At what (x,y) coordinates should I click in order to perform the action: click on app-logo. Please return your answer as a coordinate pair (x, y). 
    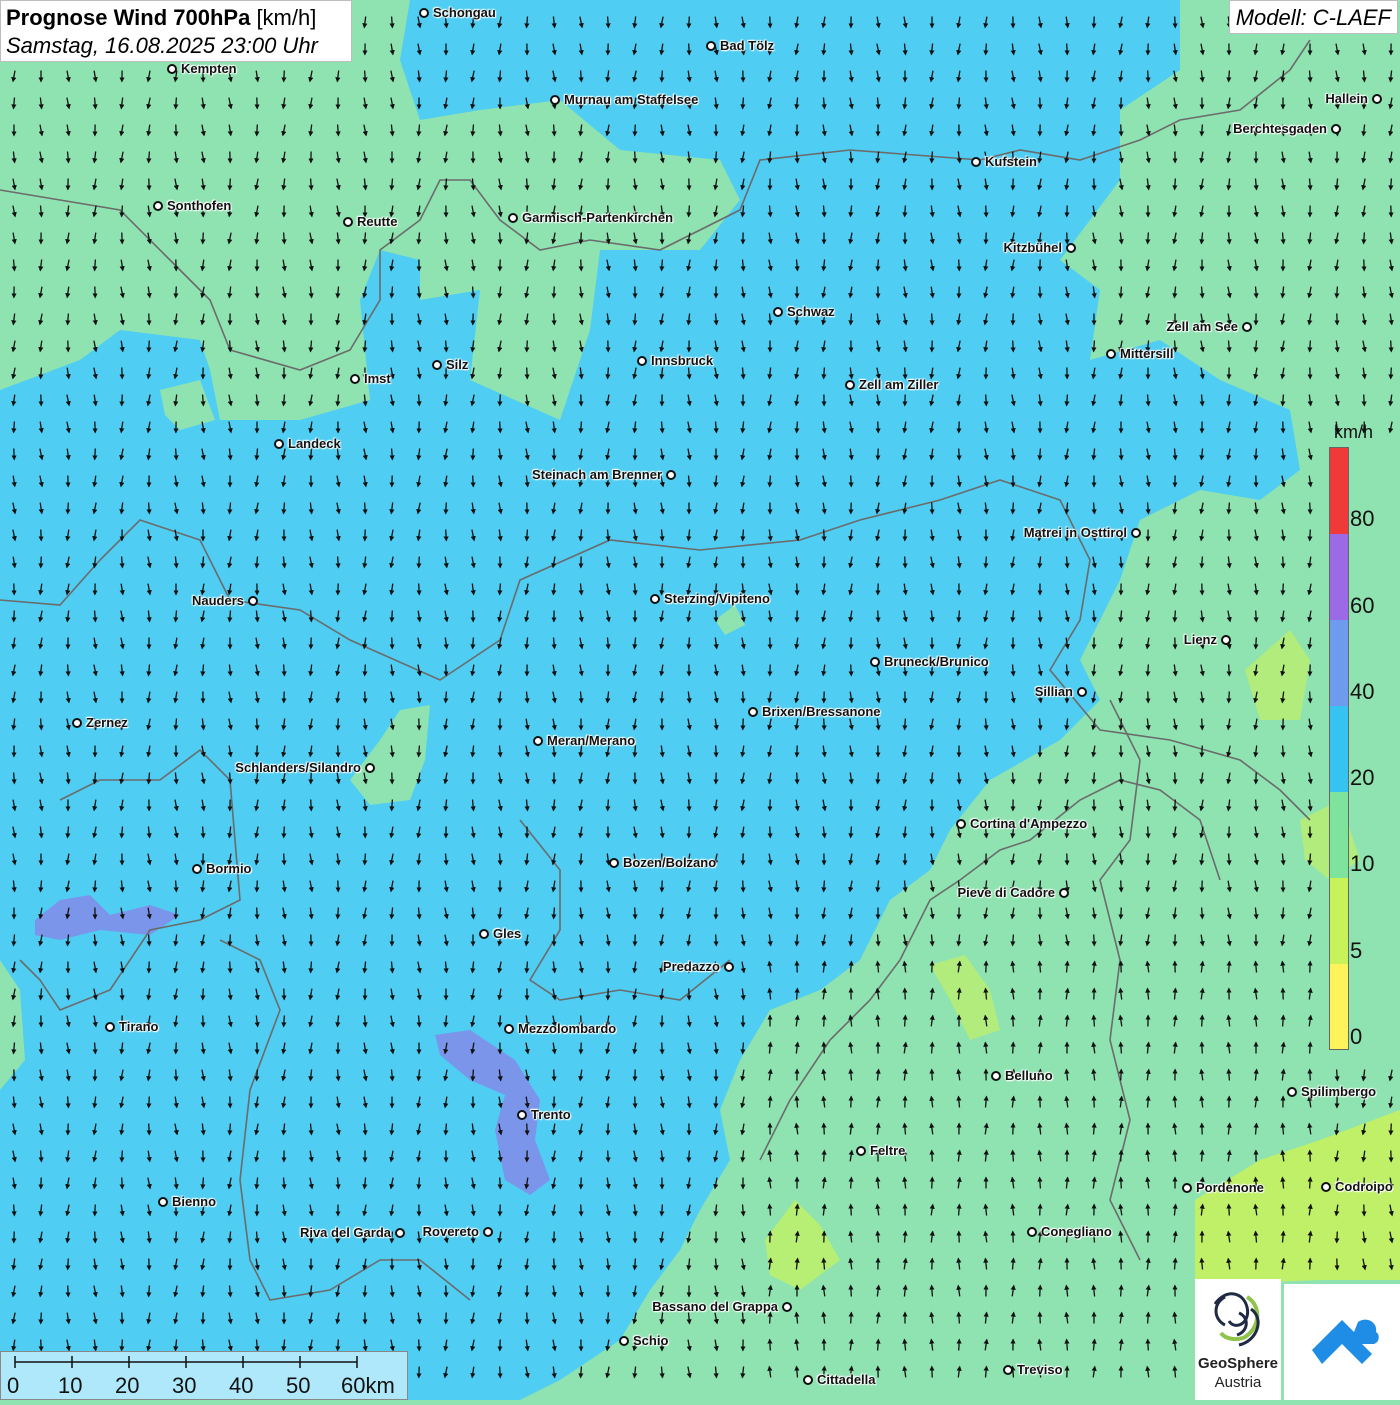
    Looking at the image, I should click on (1342, 1342).